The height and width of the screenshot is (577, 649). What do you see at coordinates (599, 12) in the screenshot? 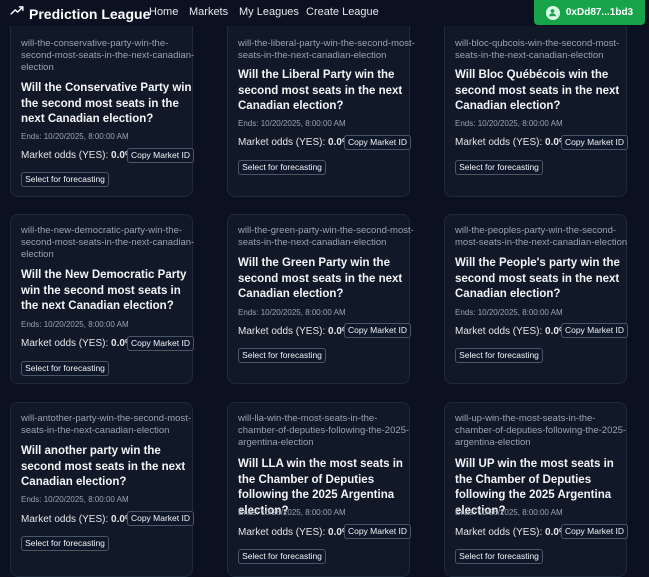
I see `wallet-address: 0xDd87...1bd3` at bounding box center [599, 12].